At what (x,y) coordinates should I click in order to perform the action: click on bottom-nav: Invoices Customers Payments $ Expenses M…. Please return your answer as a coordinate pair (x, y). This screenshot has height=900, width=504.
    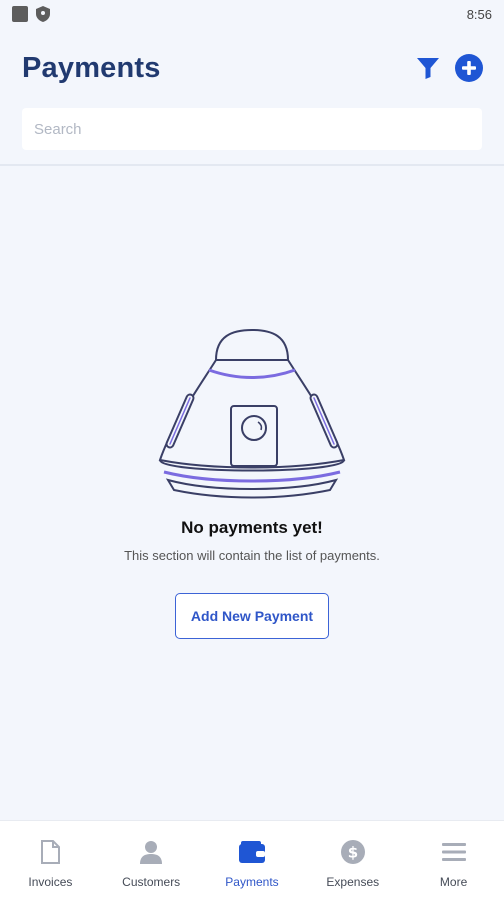
    Looking at the image, I should click on (252, 860).